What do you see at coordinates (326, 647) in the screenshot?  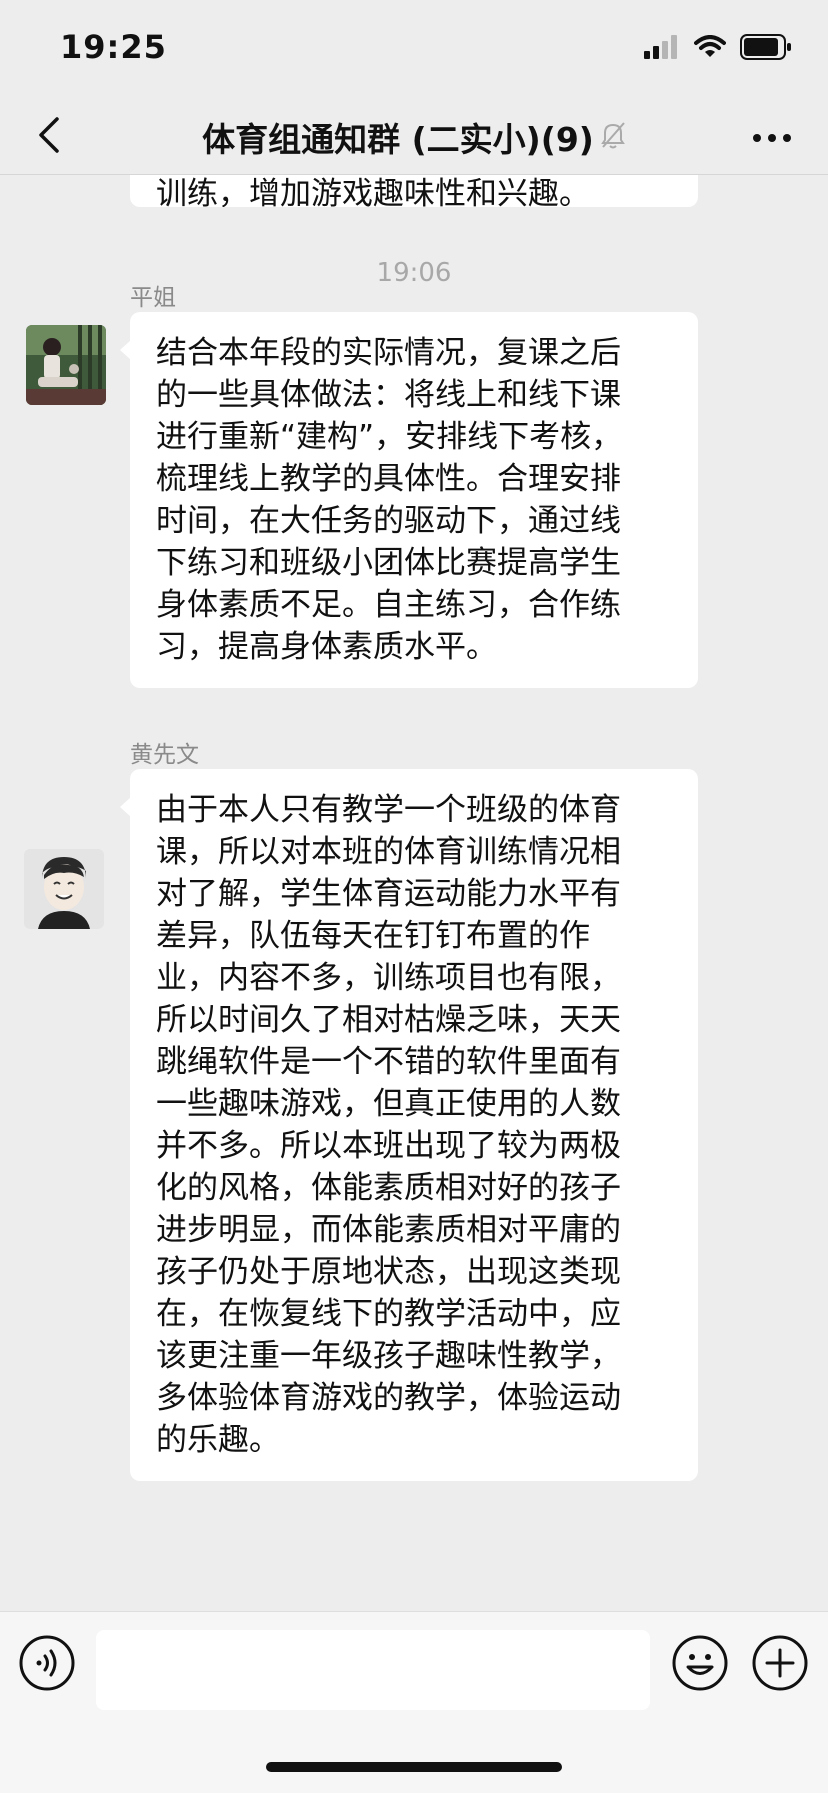 I see `message-line: 习，提高身体素质水平。` at bounding box center [326, 647].